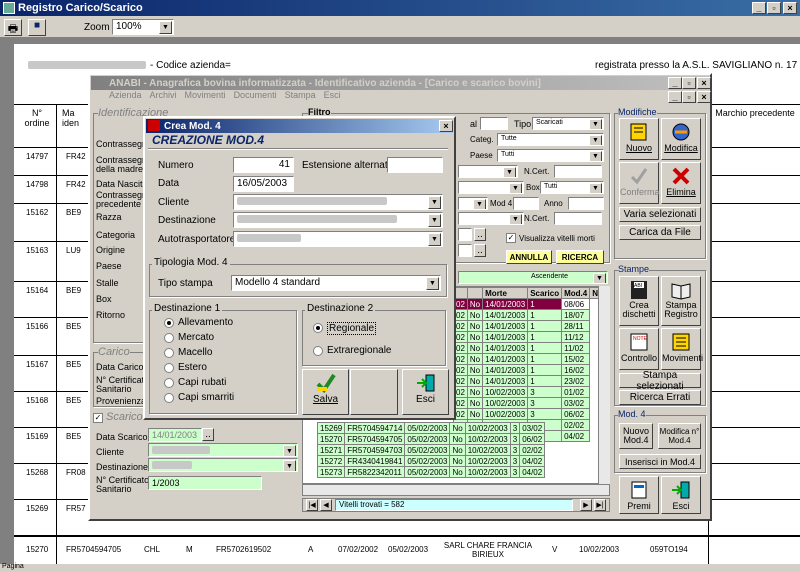 The width and height of the screenshot is (800, 572). I want to click on zoom-select: 100% ▼, so click(143, 27).